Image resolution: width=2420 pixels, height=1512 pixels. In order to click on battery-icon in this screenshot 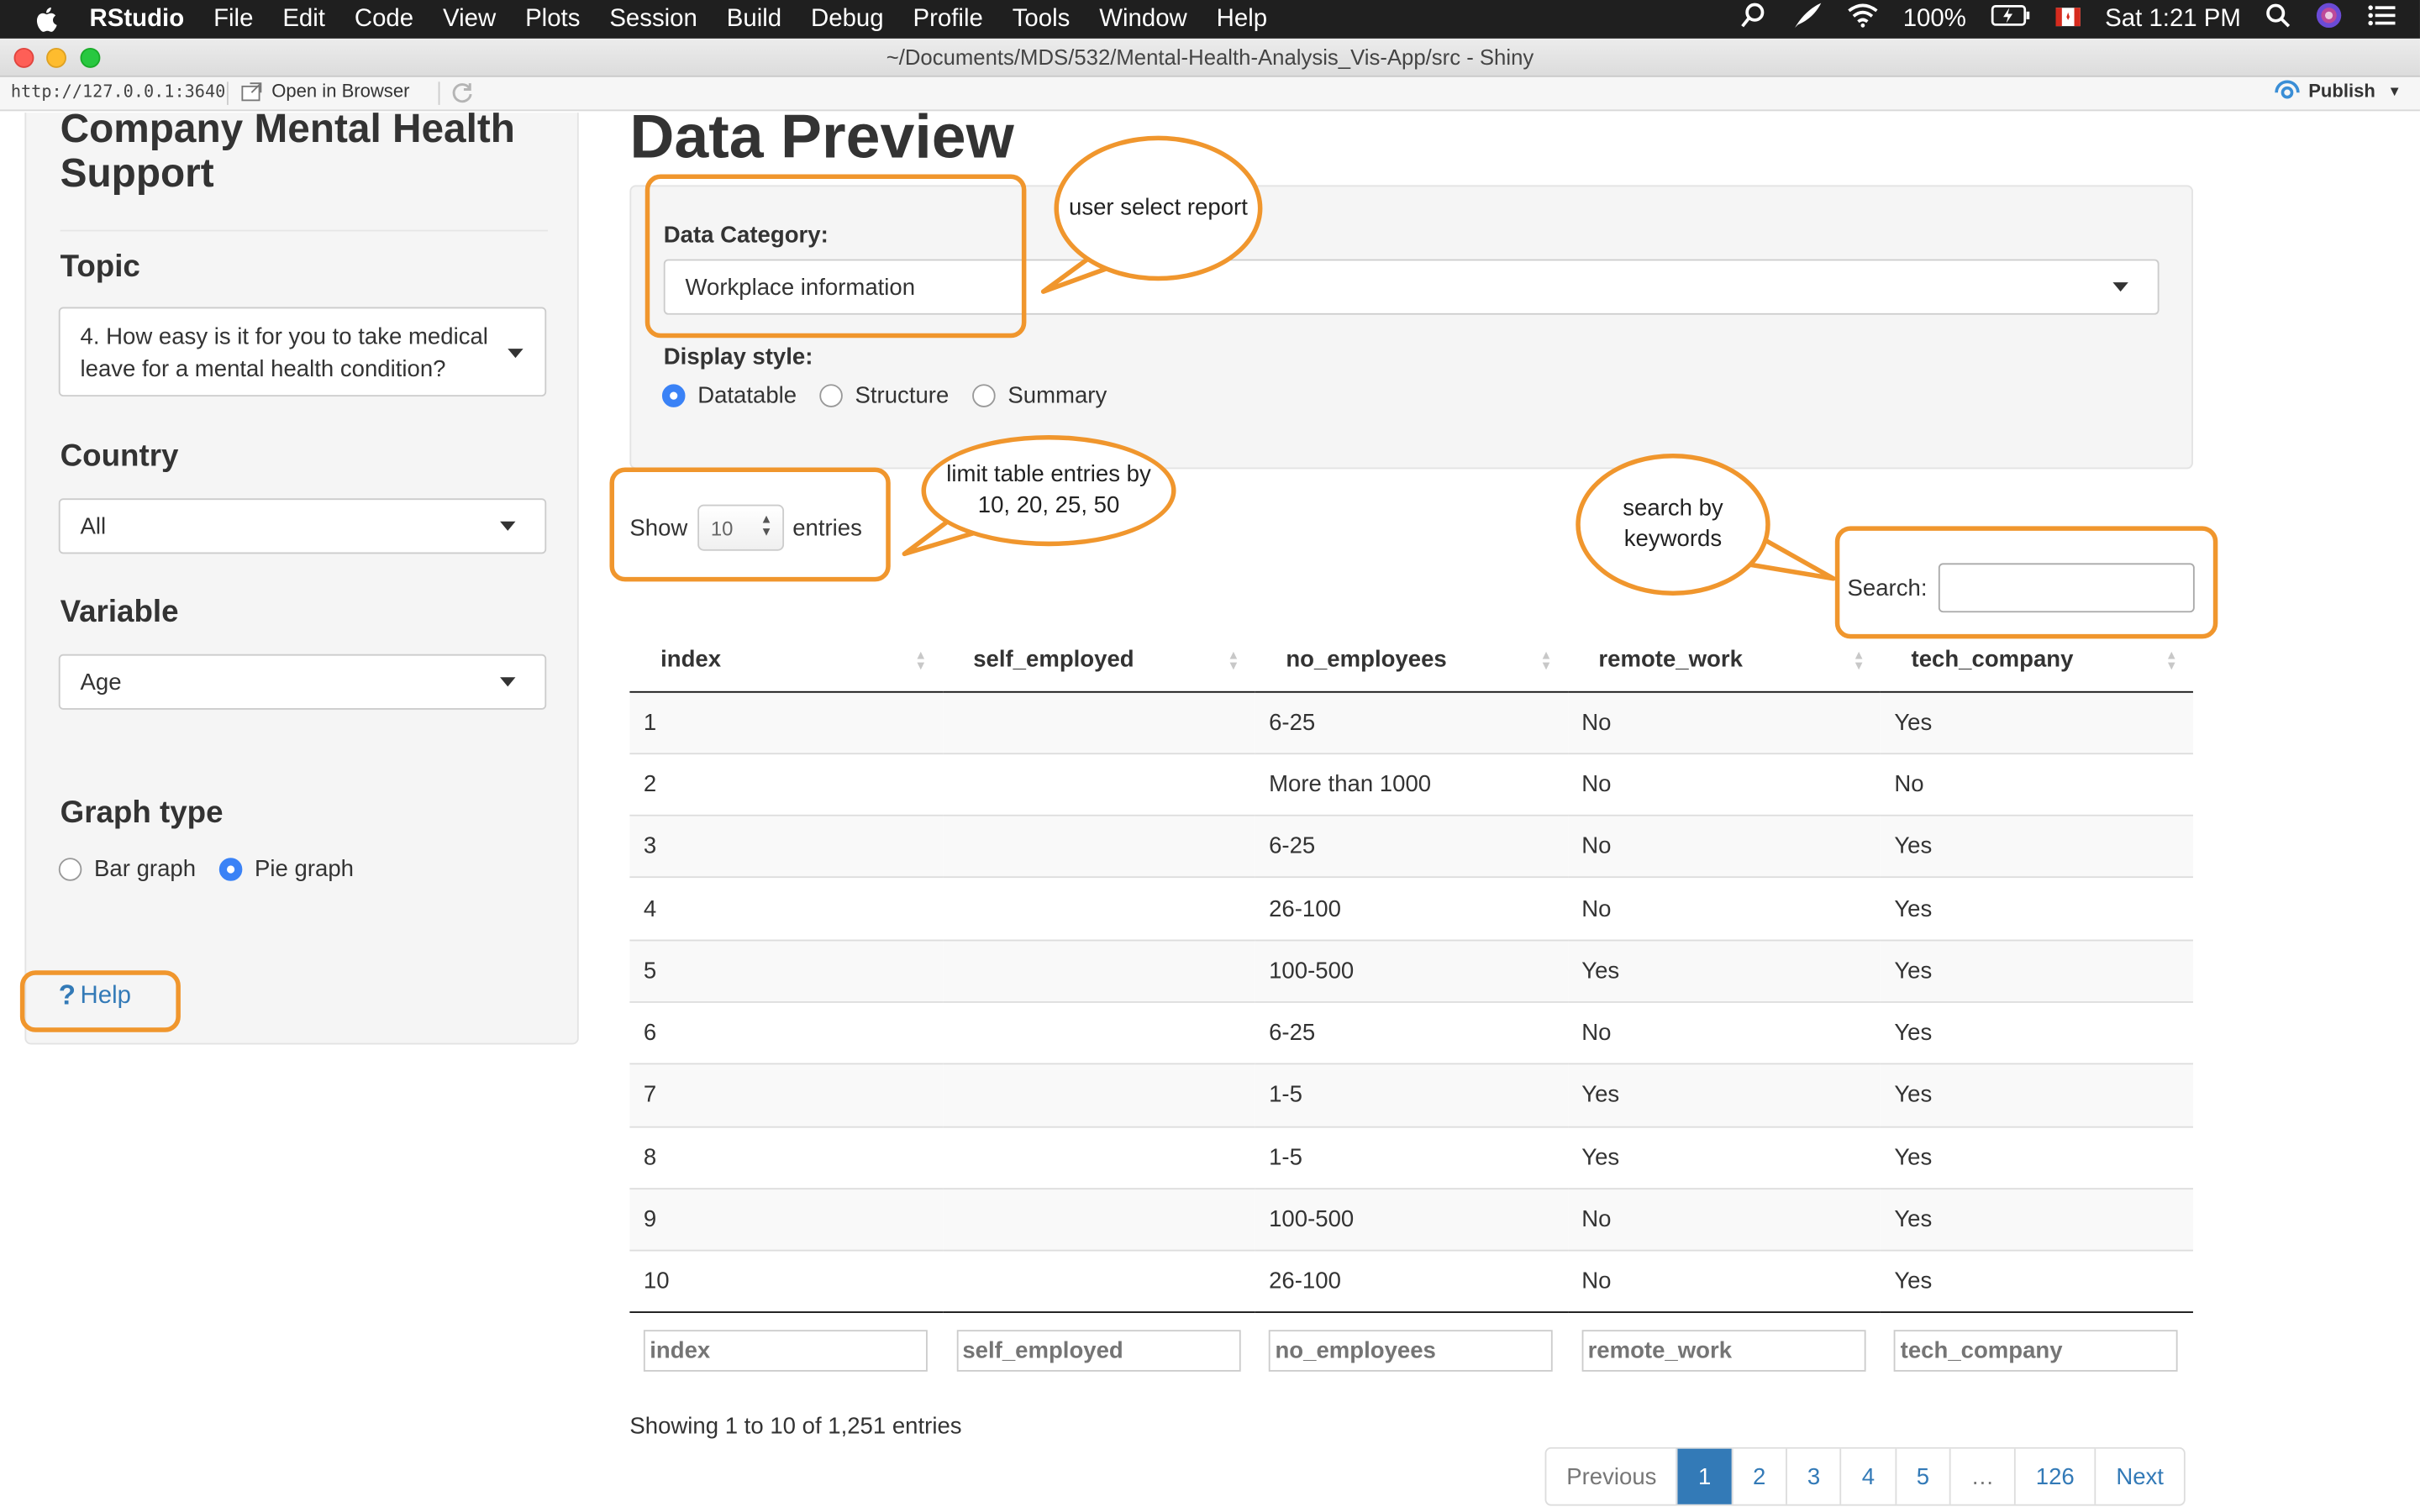, I will do `click(2011, 19)`.